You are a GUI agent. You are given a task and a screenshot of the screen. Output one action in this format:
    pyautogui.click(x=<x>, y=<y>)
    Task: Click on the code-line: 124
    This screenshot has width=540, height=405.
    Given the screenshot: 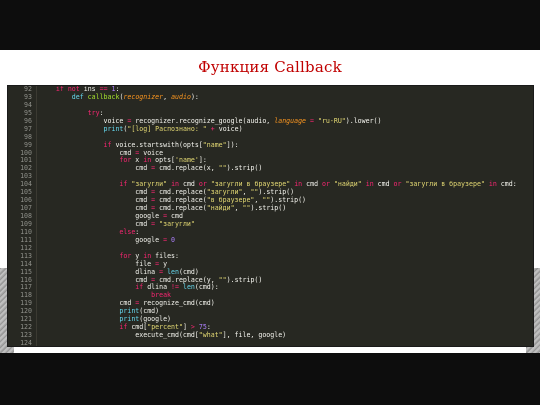 What is the action you would take?
    pyautogui.click(x=270, y=343)
    